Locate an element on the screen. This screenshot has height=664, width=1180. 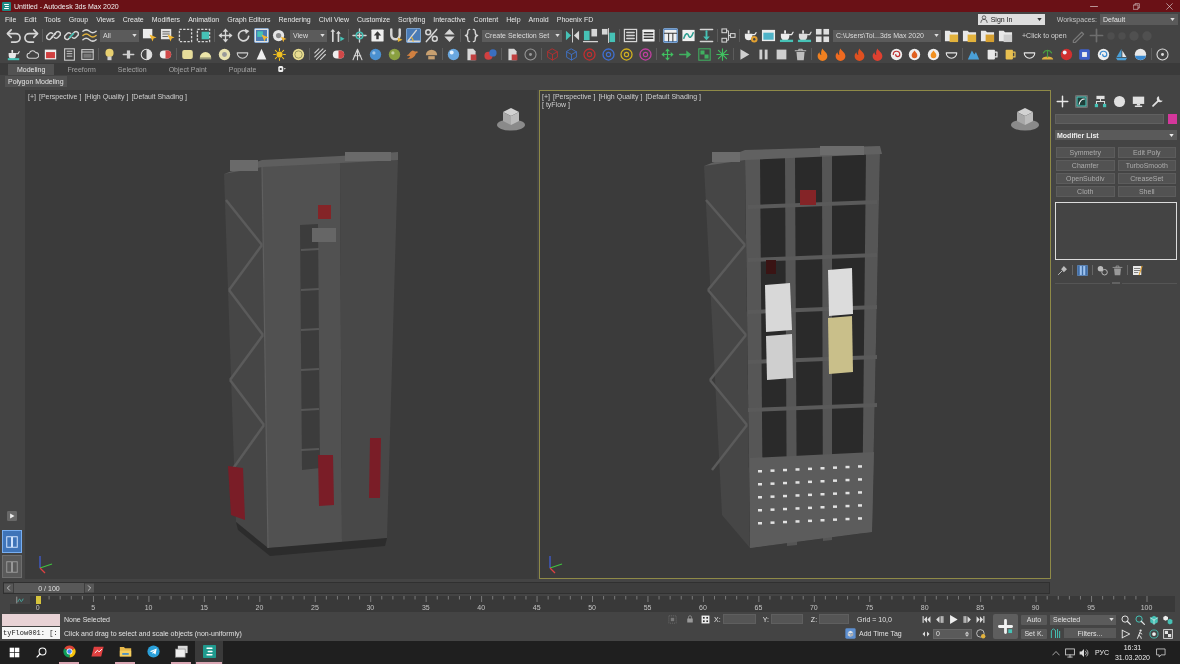
select-cursor-icon is located at coordinates (149, 35).